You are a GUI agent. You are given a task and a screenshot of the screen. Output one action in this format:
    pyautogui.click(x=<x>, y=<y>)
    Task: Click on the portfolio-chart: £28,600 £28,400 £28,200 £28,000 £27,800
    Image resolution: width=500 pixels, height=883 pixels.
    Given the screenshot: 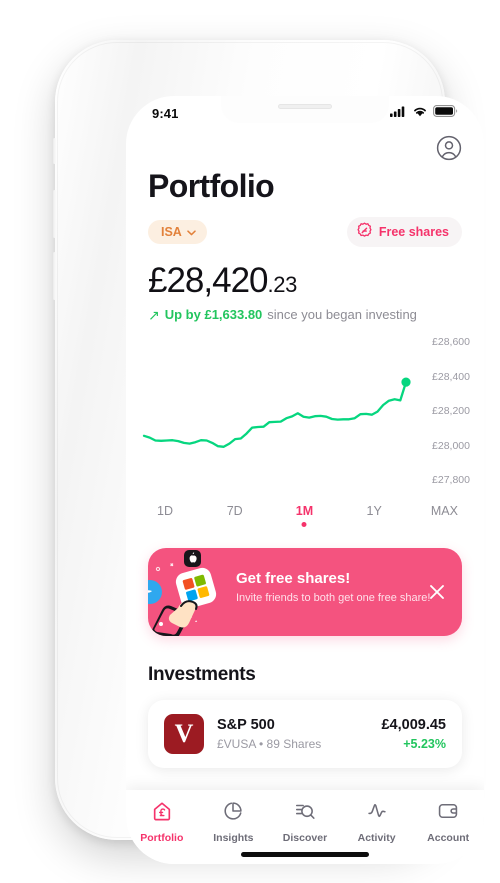 What is the action you would take?
    pyautogui.click(x=305, y=412)
    